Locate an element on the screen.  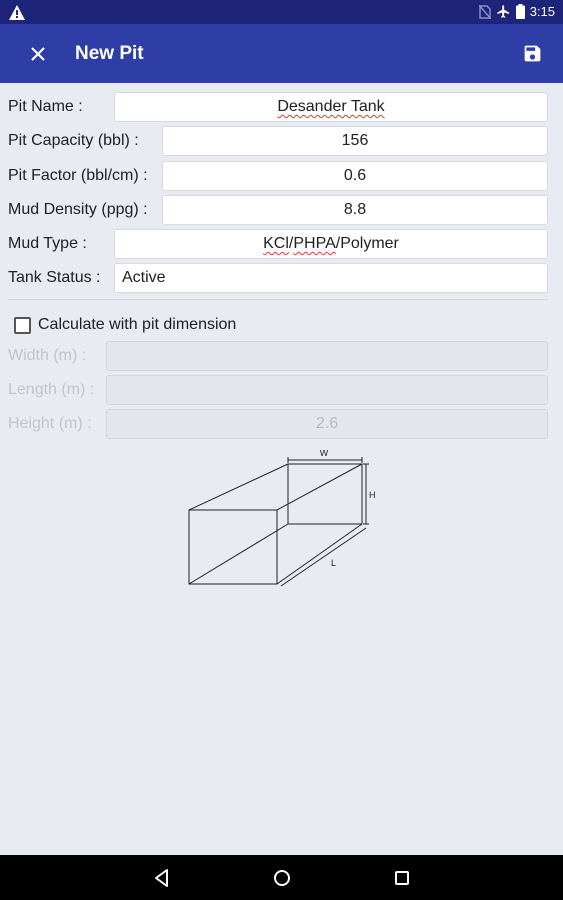
save-icon is located at coordinates (532, 53).